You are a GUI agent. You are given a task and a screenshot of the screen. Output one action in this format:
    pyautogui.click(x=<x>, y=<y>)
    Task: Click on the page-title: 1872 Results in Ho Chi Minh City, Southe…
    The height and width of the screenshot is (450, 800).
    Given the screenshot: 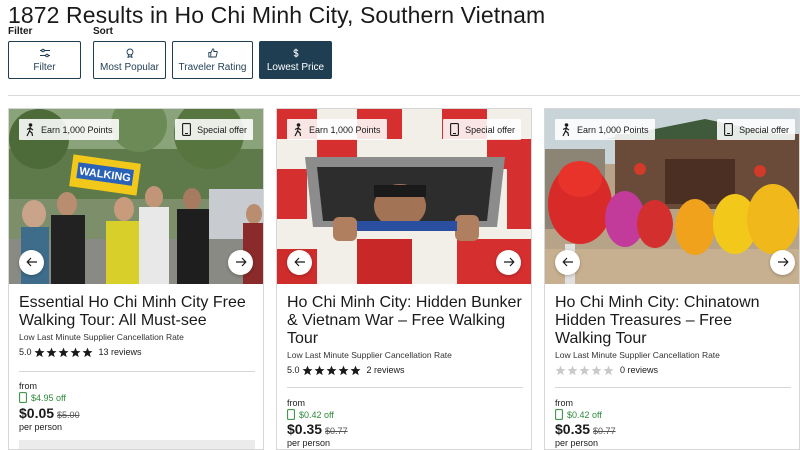 What is the action you would take?
    pyautogui.click(x=277, y=15)
    